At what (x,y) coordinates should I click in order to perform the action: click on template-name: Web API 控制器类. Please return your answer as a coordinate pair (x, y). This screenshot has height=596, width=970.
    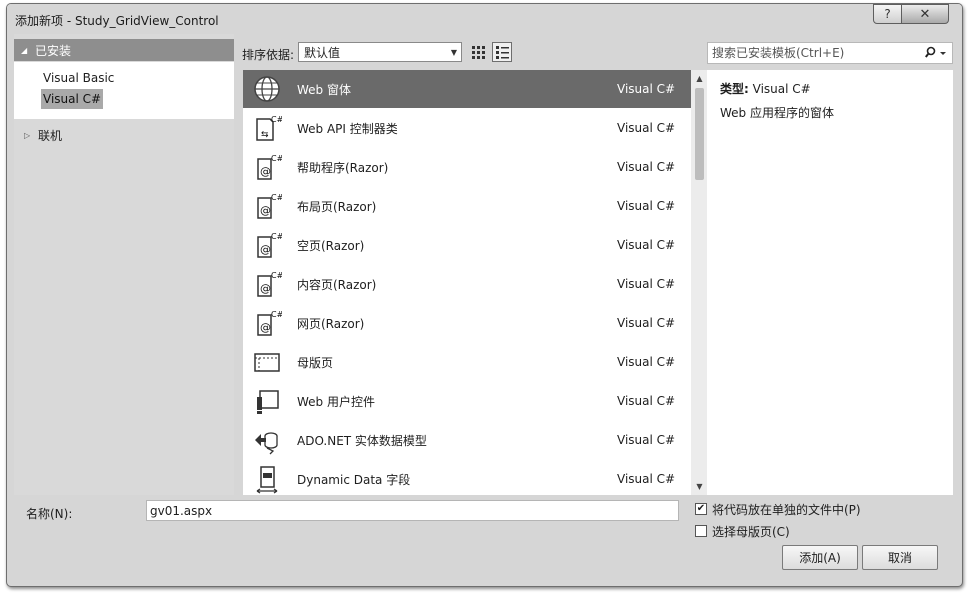
    Looking at the image, I should click on (347, 128).